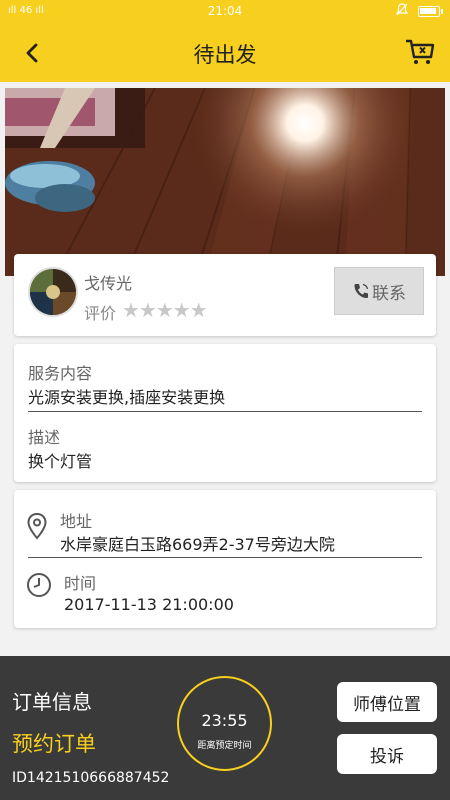 This screenshot has width=450, height=800. Describe the element at coordinates (361, 290) in the screenshot. I see `phone-icon` at that location.